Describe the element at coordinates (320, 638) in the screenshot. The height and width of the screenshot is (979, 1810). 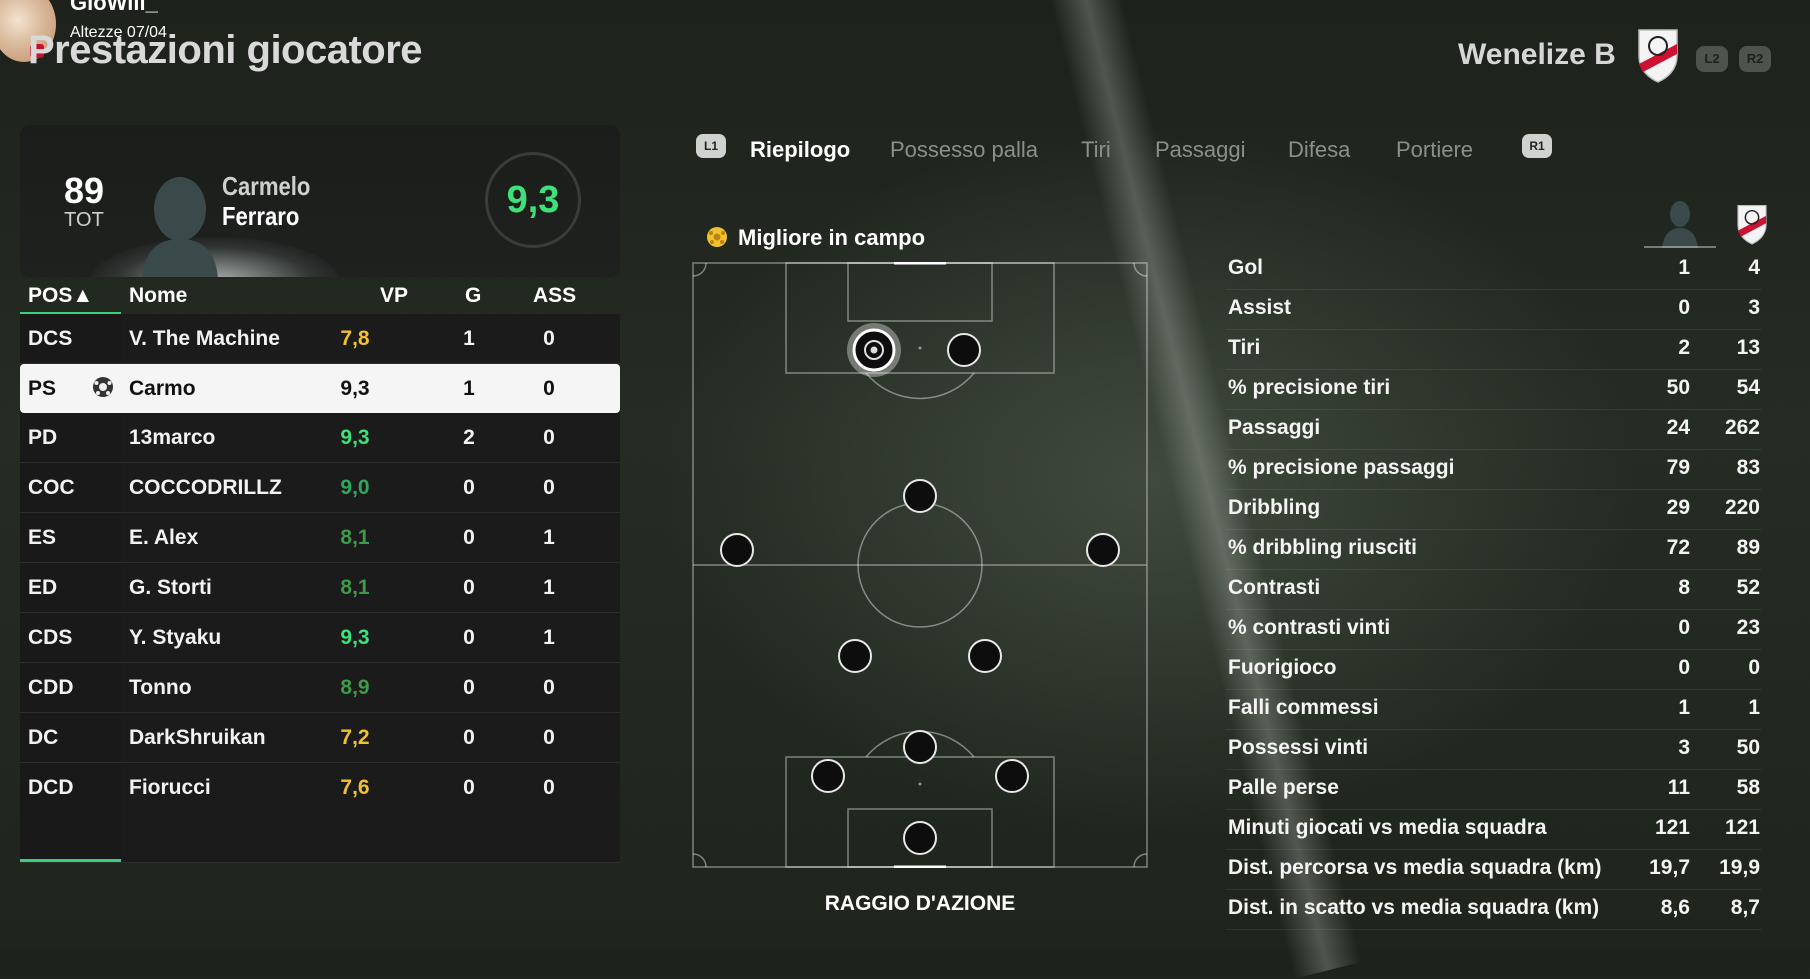
I see `table-row: CDS Y. Styaku 9,3 0 1` at that location.